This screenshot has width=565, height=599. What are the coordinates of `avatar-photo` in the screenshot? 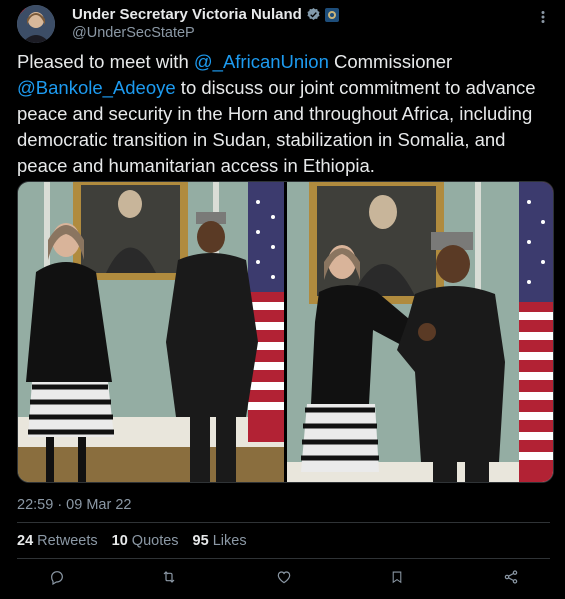 It's located at (36, 24).